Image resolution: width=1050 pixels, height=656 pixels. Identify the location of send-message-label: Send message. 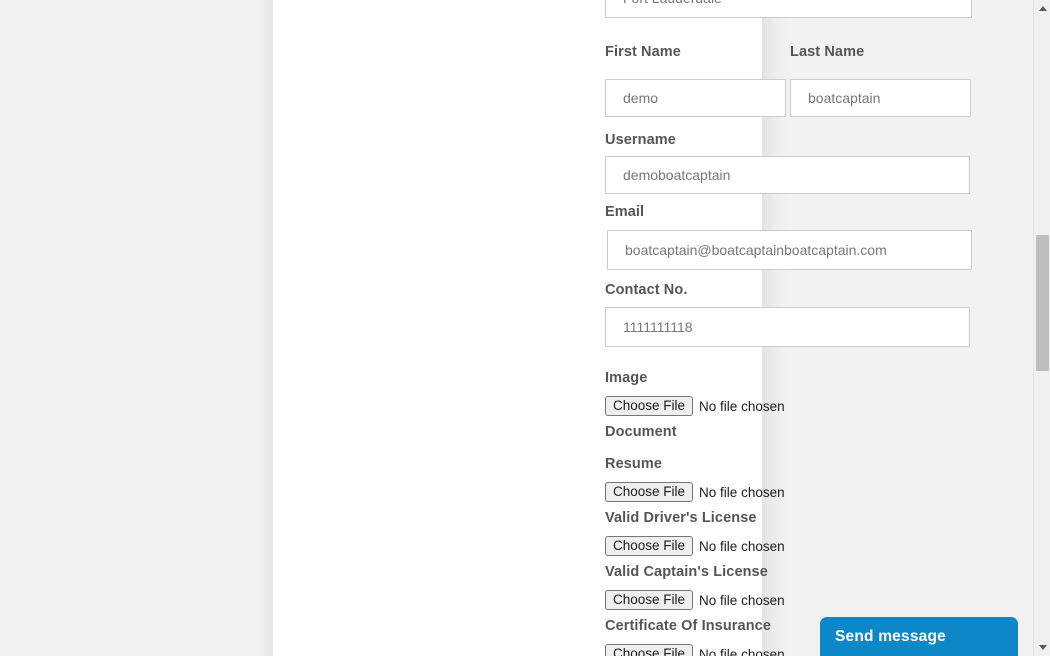
(890, 636).